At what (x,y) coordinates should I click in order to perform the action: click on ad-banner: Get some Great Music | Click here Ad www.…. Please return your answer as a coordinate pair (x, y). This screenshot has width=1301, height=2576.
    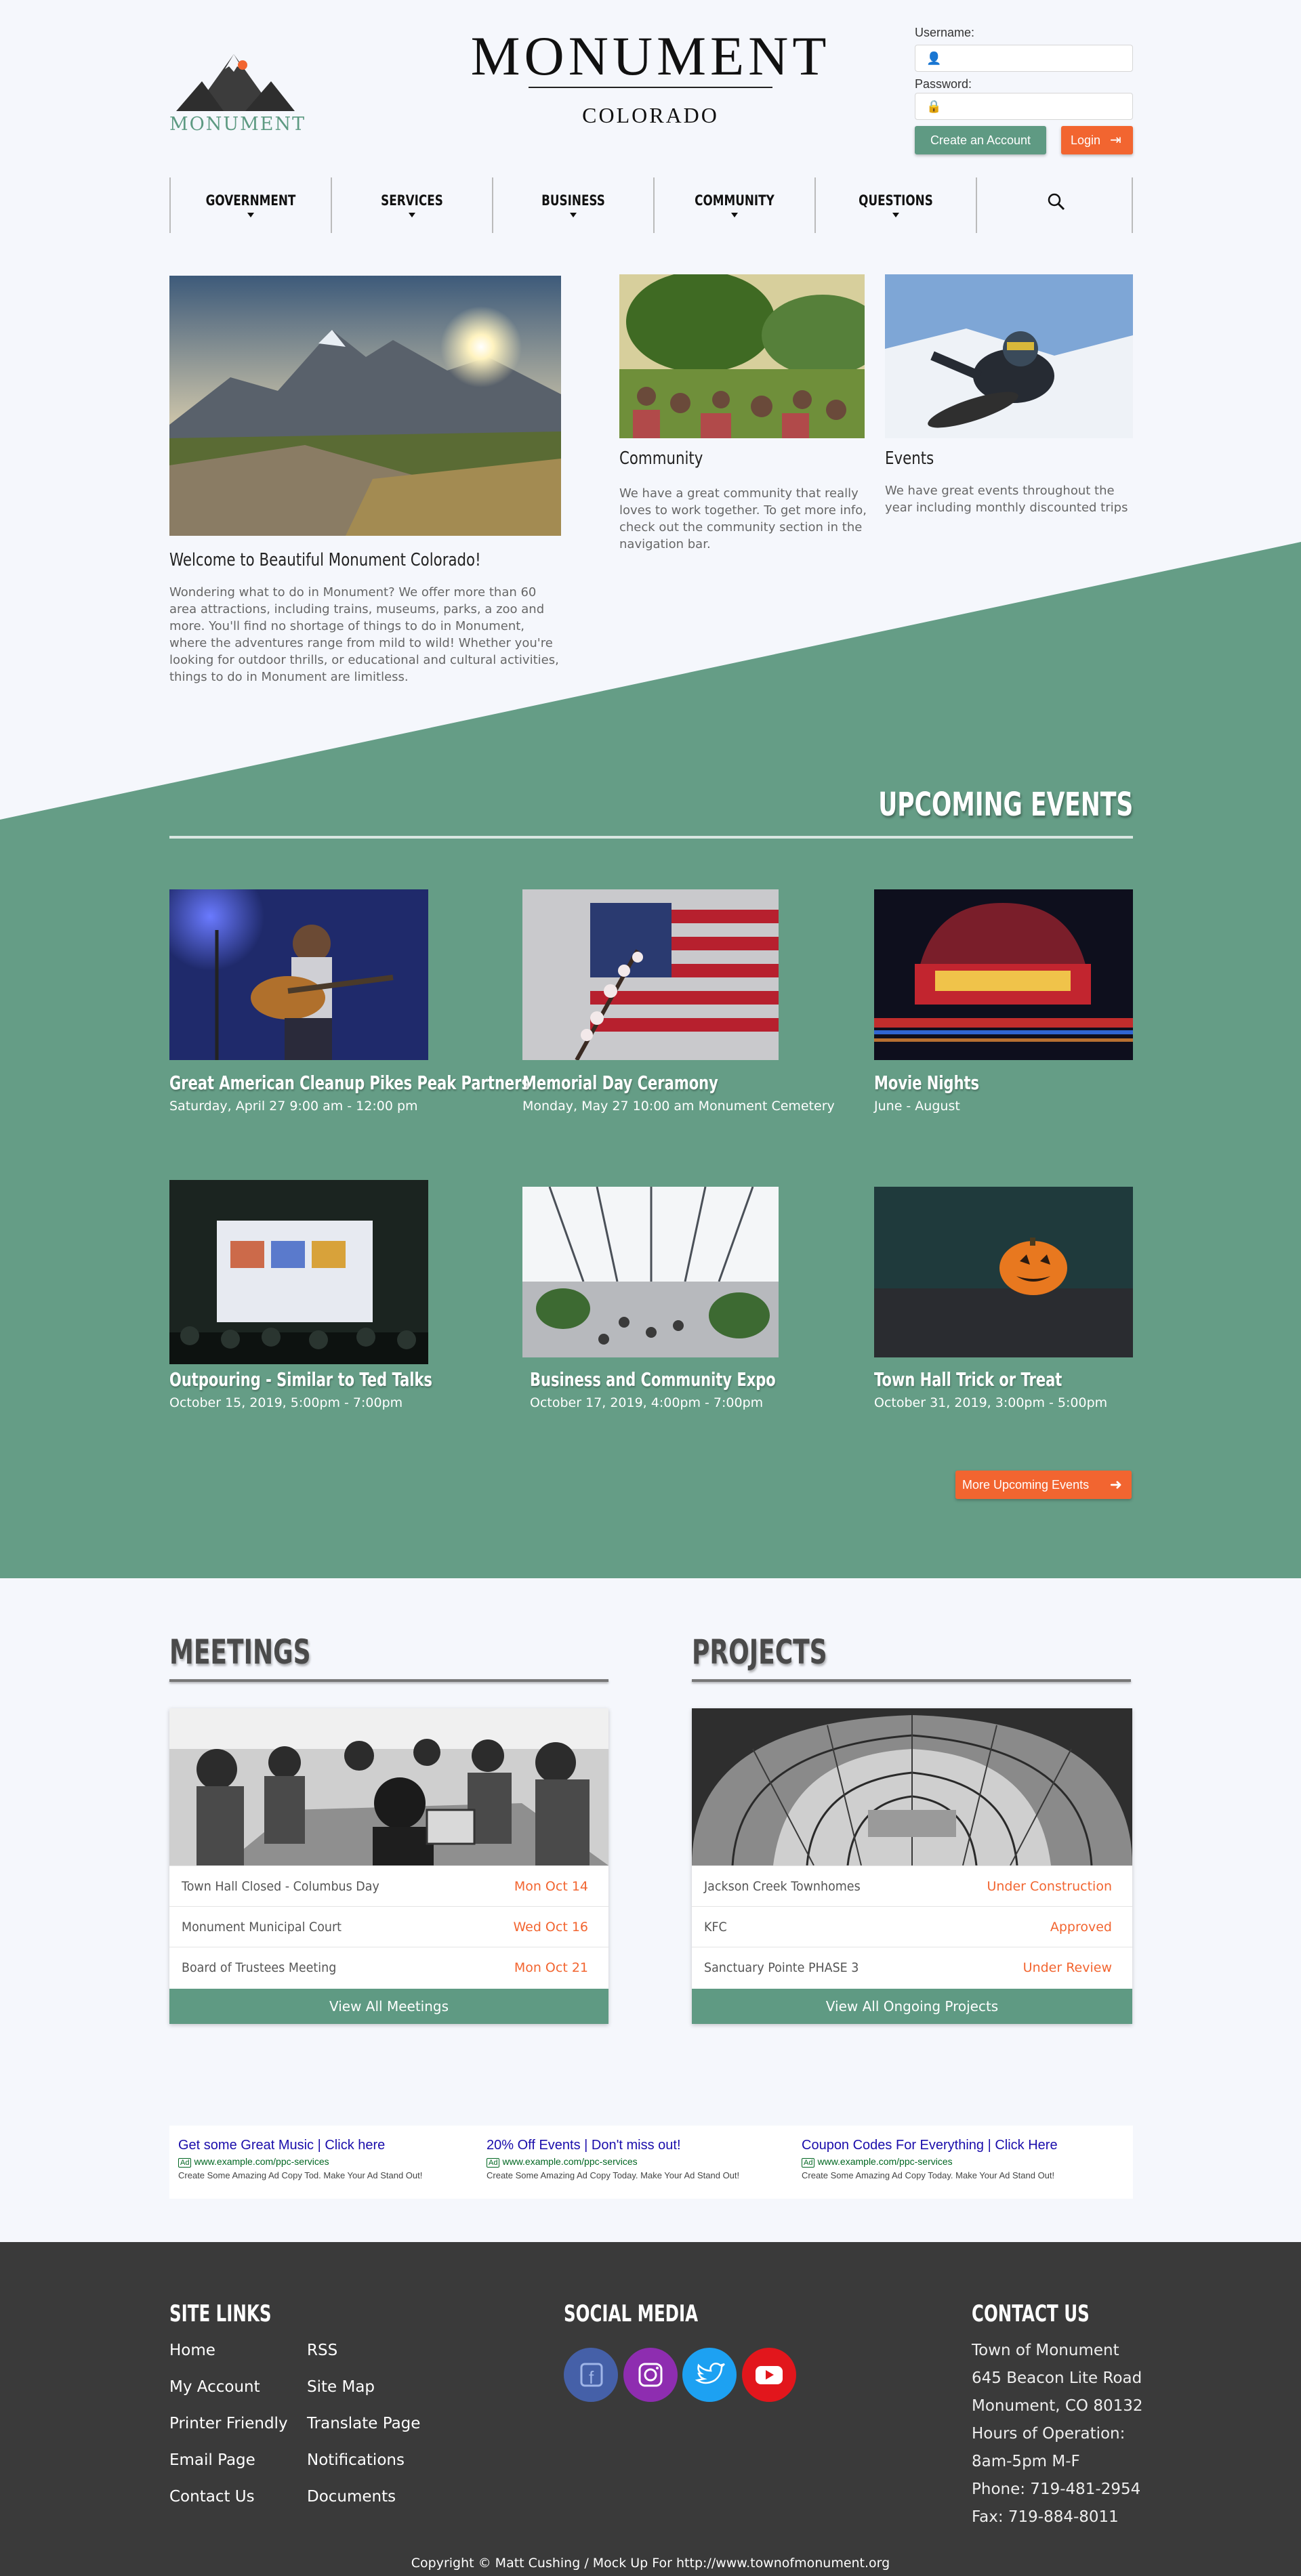
    Looking at the image, I should click on (651, 2162).